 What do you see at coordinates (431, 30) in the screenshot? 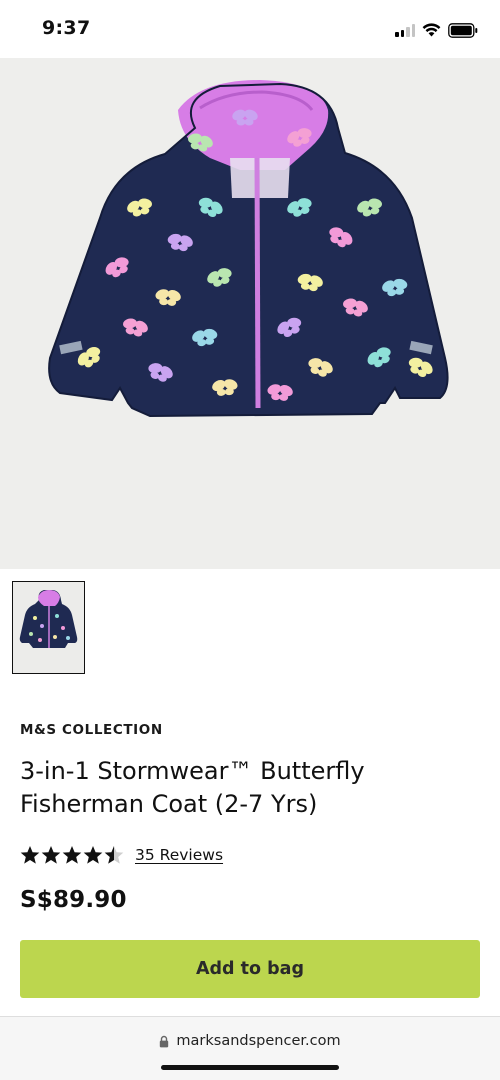
I see `wifi-icon` at bounding box center [431, 30].